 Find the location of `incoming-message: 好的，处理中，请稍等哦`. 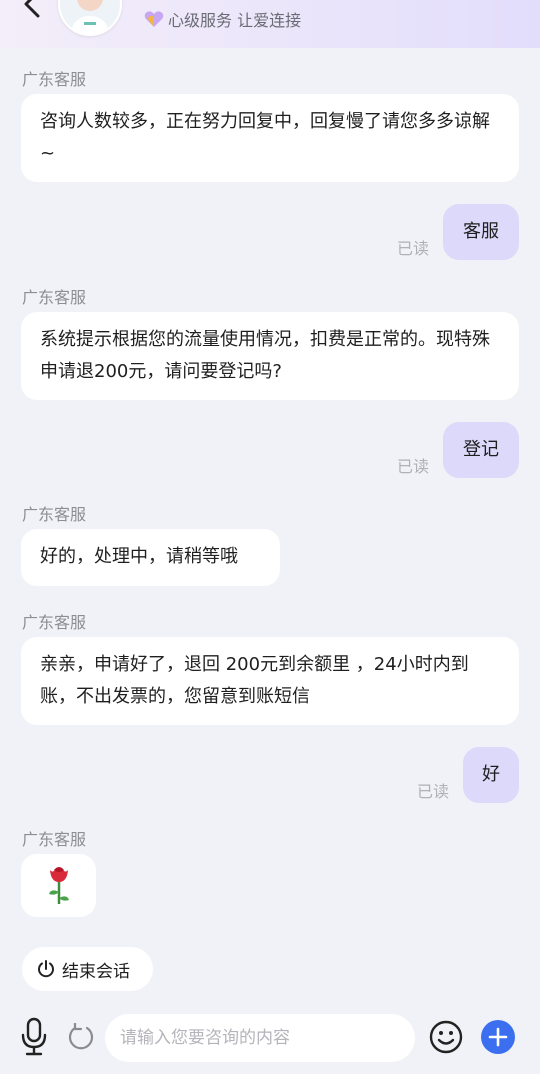

incoming-message: 好的，处理中，请稍等哦 is located at coordinates (150, 557).